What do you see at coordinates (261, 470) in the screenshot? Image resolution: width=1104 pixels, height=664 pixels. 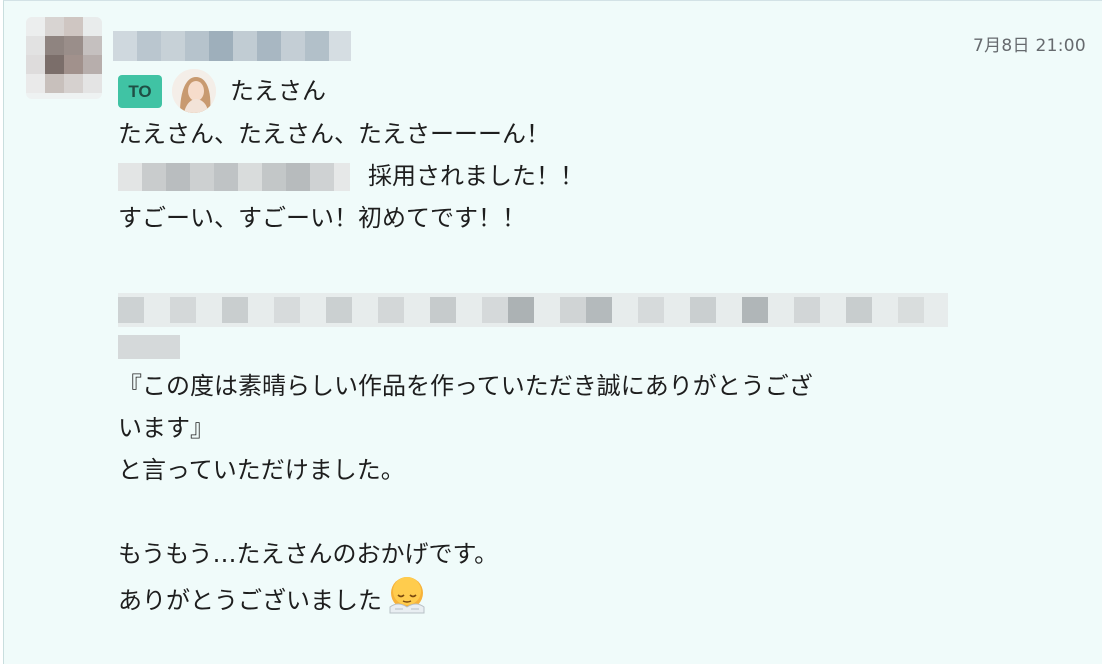 I see `message-line: と言っていただけました。` at bounding box center [261, 470].